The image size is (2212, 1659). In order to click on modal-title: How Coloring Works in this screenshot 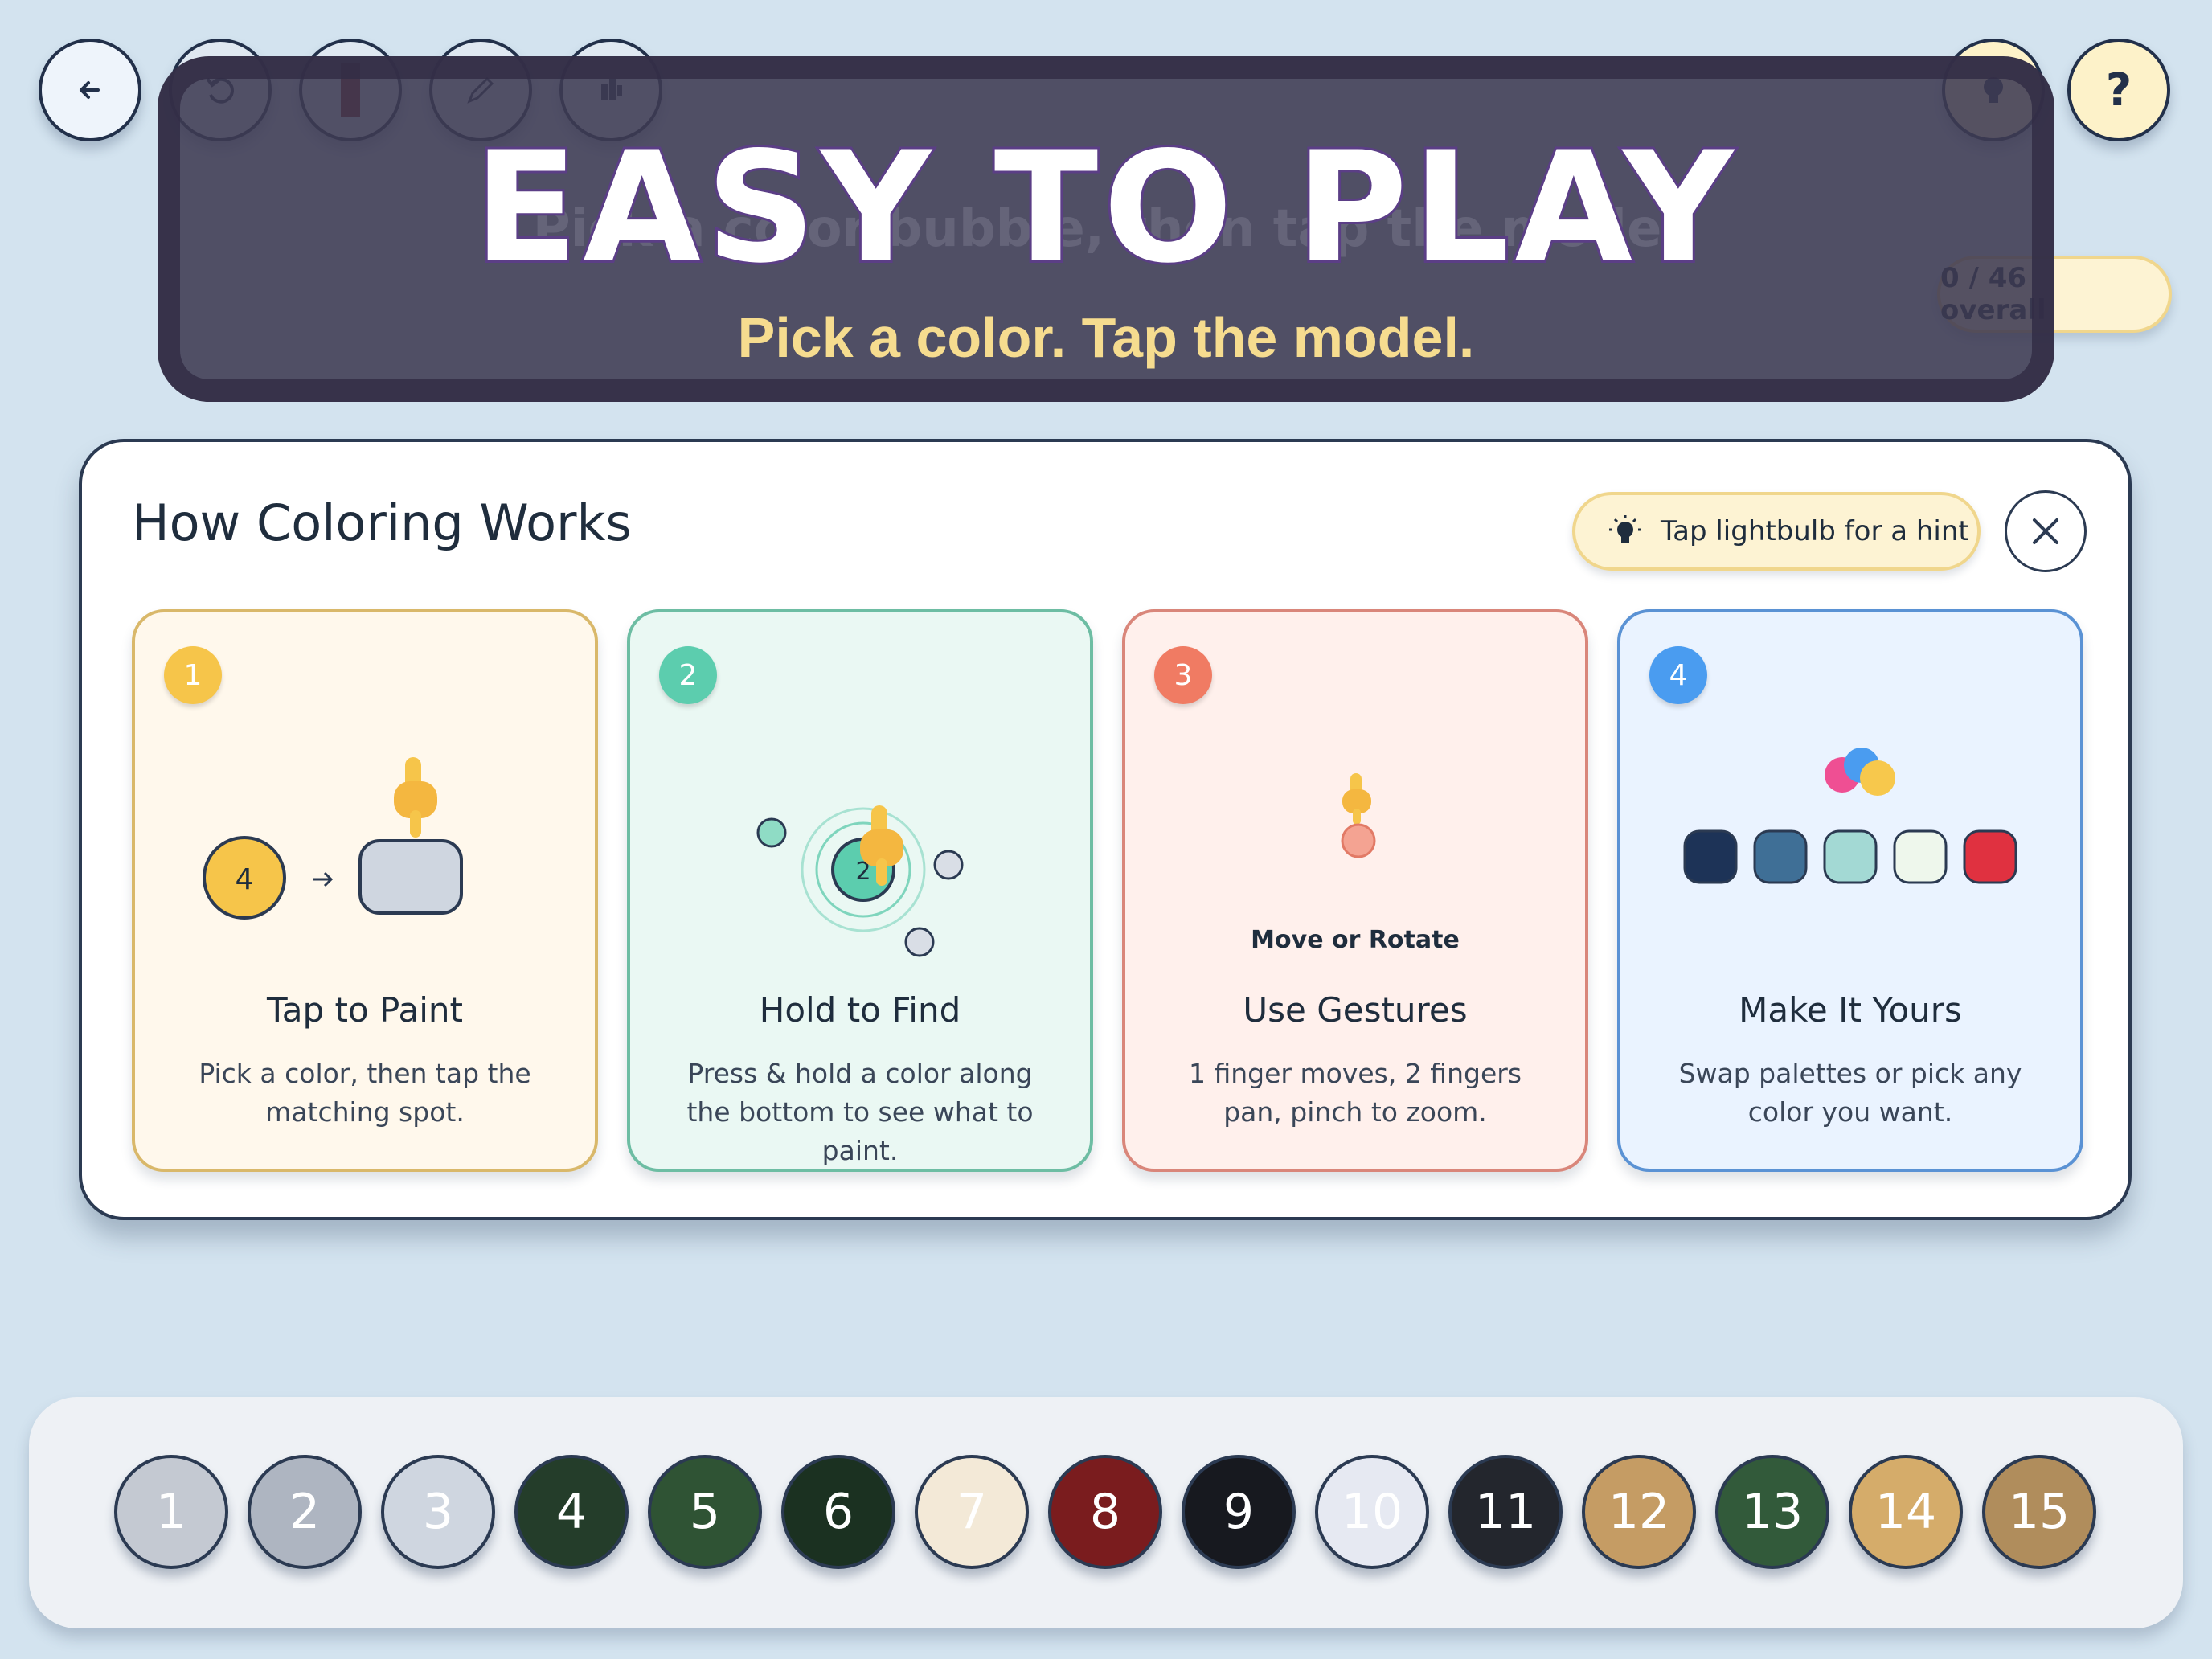, I will do `click(382, 523)`.